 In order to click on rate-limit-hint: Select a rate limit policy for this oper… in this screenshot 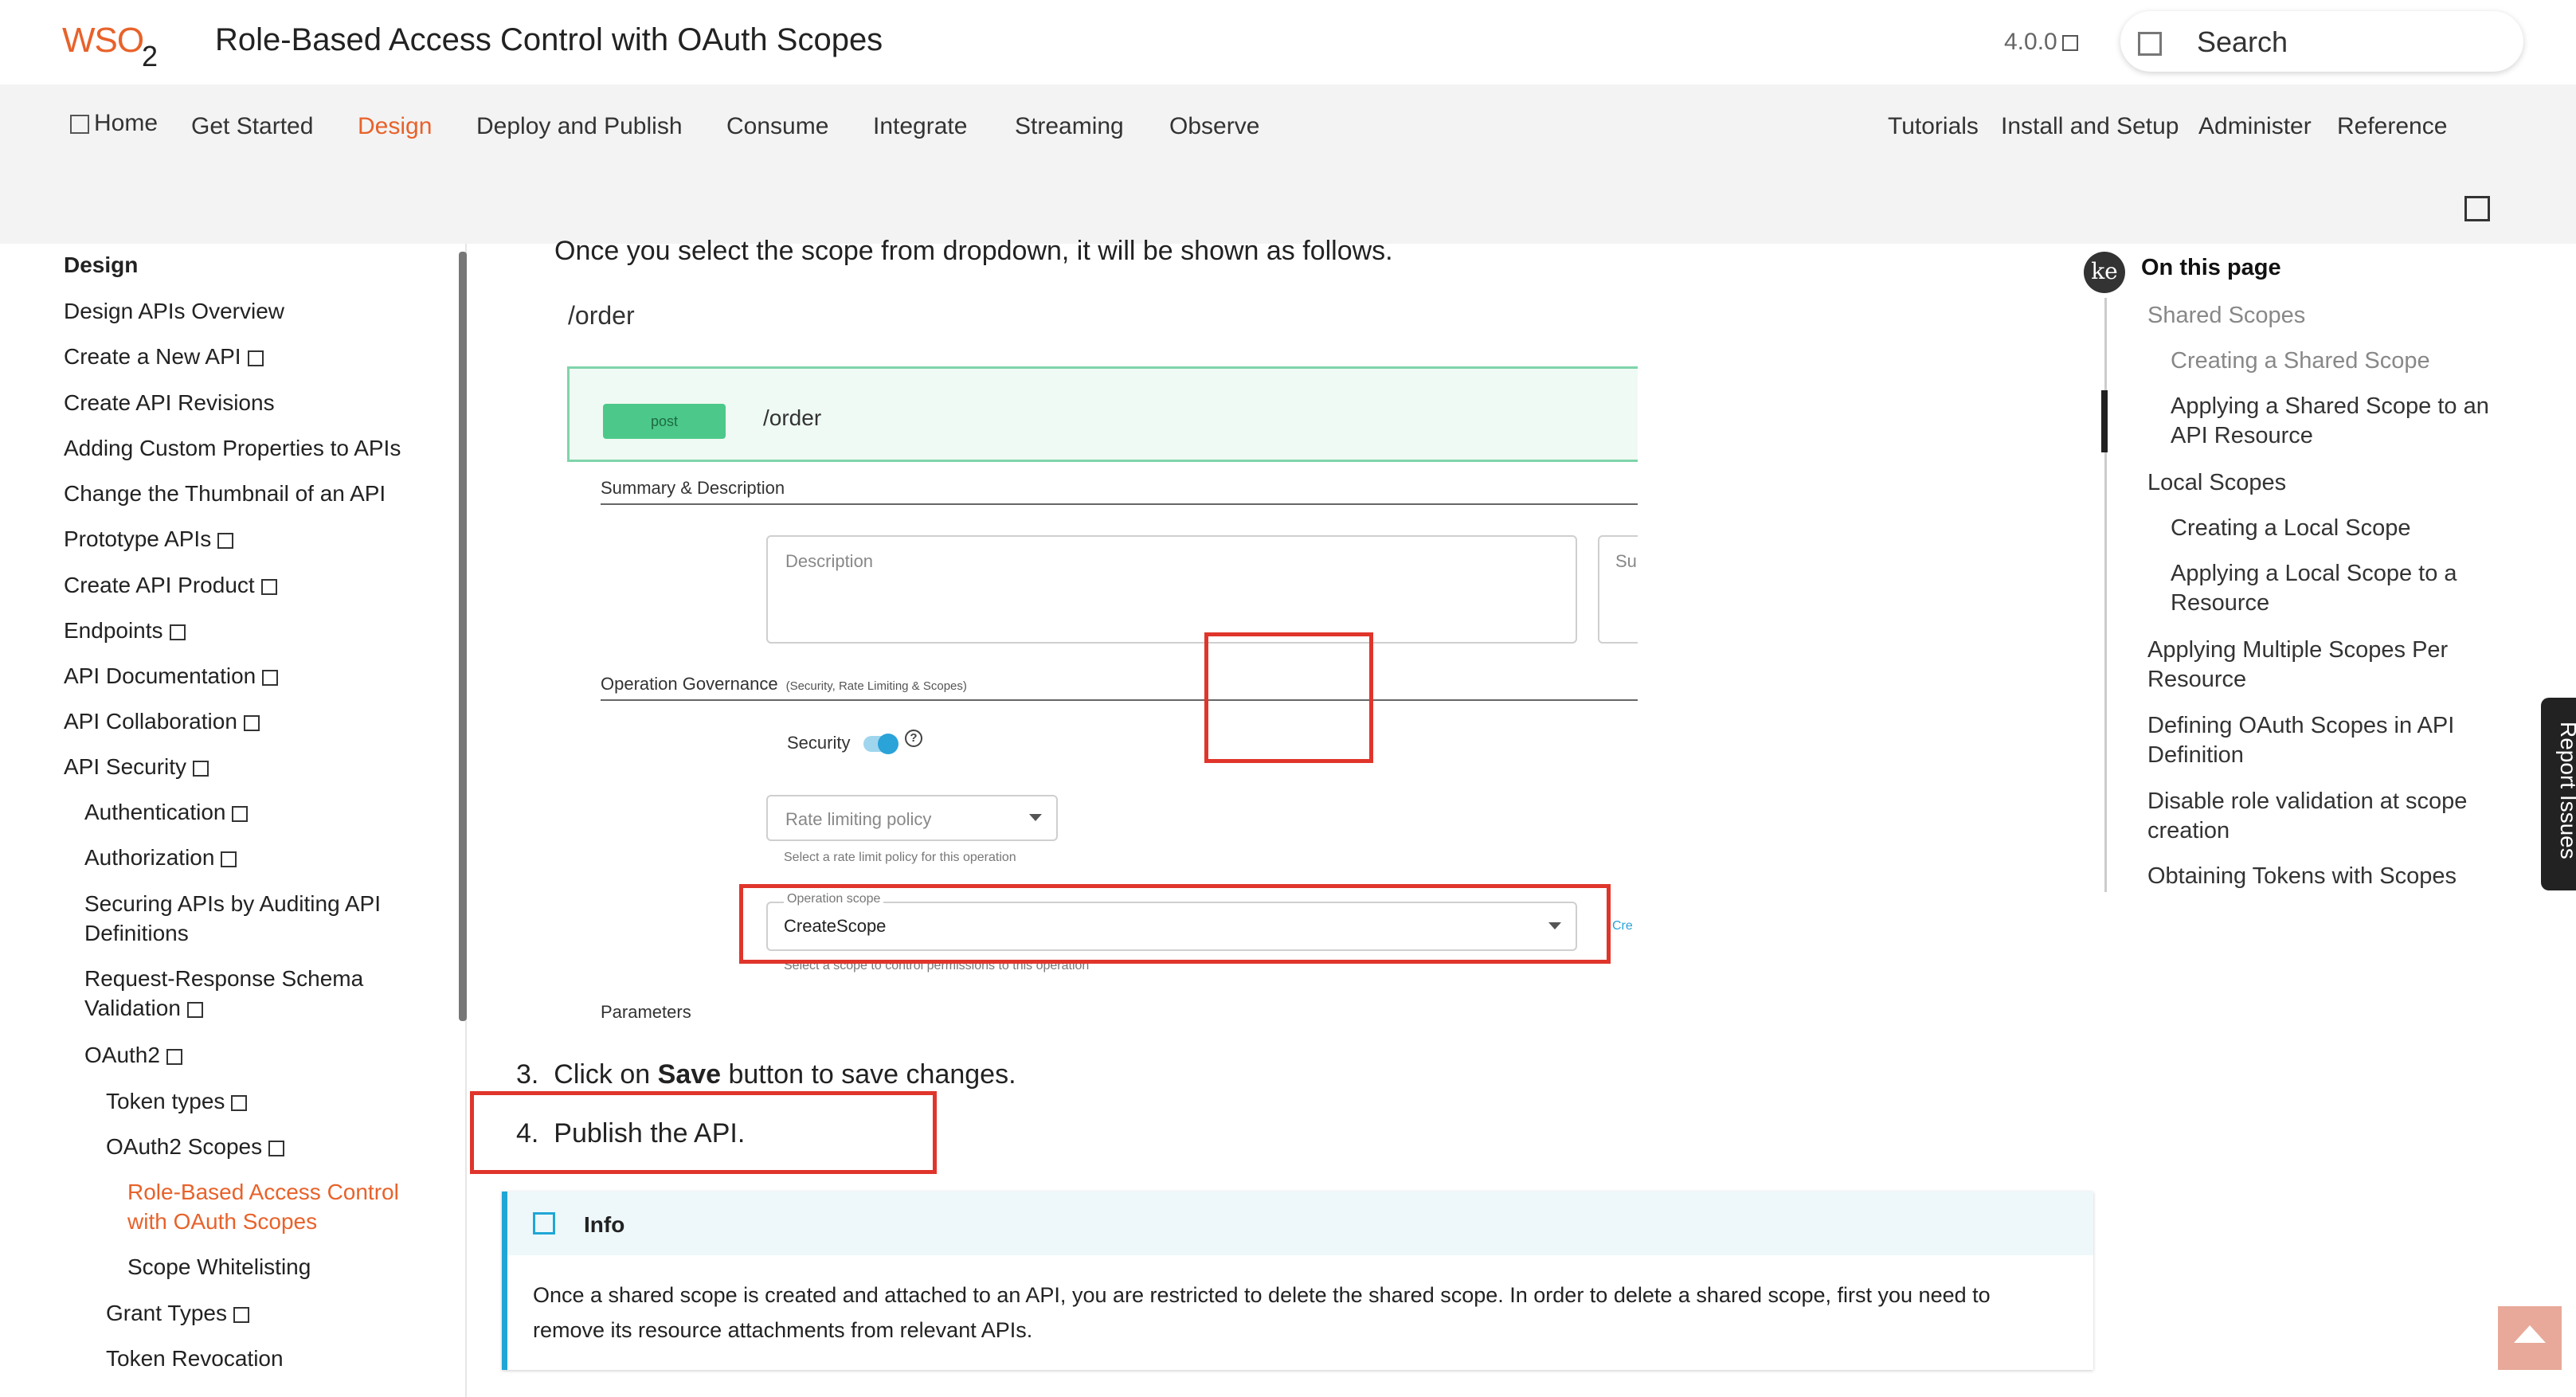, I will do `click(900, 857)`.